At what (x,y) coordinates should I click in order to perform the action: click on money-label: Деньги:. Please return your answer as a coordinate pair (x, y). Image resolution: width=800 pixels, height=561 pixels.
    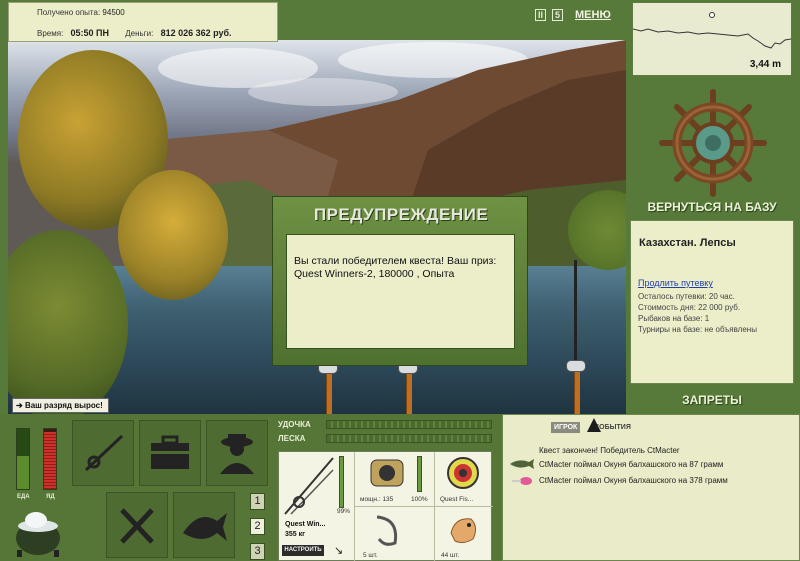
    Looking at the image, I should click on (139, 33).